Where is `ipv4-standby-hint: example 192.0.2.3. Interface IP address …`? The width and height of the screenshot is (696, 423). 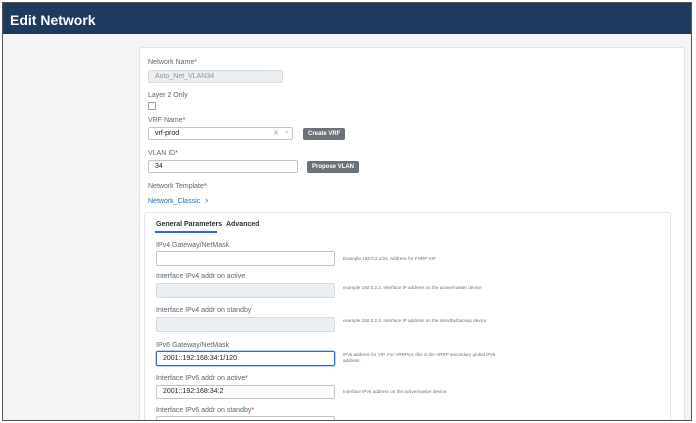
ipv4-standby-hint: example 192.0.2.3. Interface IP address … is located at coordinates (415, 320).